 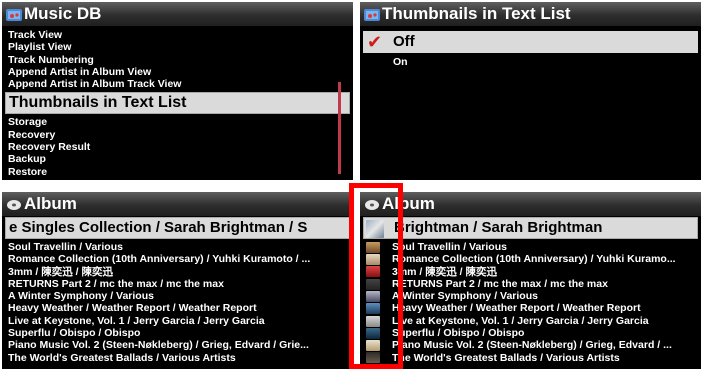 I want to click on menu-item-thumbnails-selected: Thumbnails in Text List, so click(x=177, y=103).